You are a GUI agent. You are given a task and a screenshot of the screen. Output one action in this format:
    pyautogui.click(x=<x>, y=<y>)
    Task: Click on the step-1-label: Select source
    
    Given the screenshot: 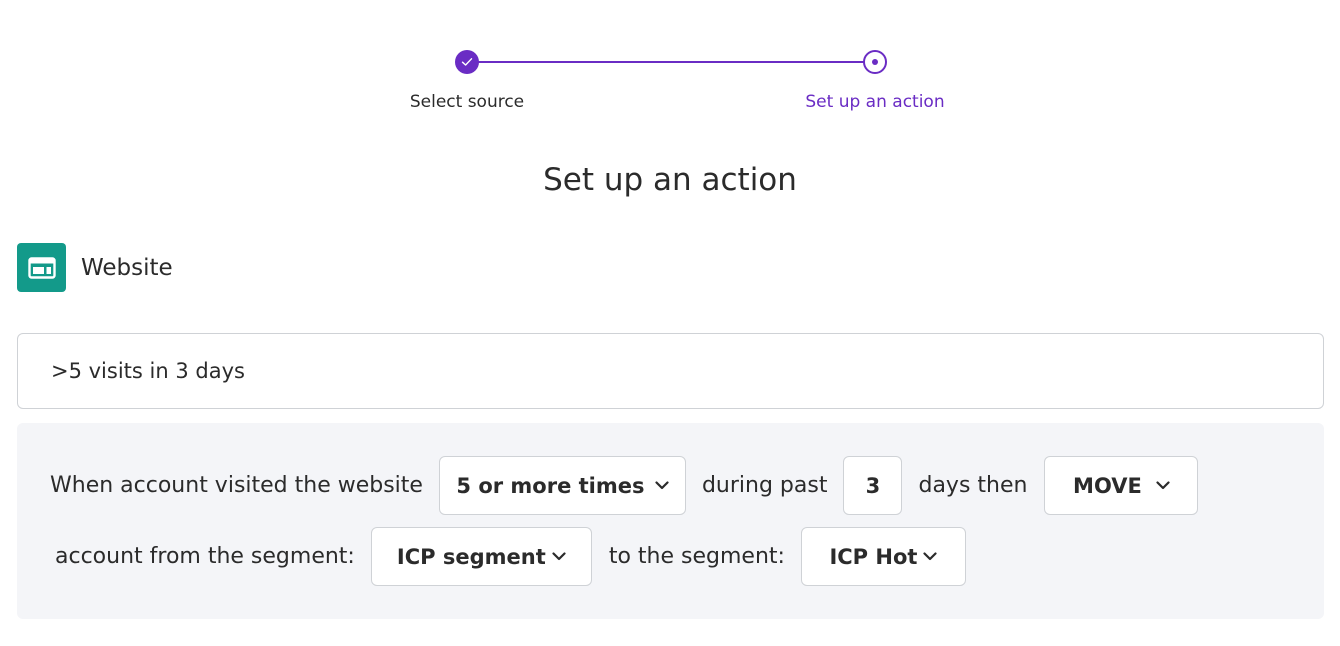 What is the action you would take?
    pyautogui.click(x=467, y=102)
    